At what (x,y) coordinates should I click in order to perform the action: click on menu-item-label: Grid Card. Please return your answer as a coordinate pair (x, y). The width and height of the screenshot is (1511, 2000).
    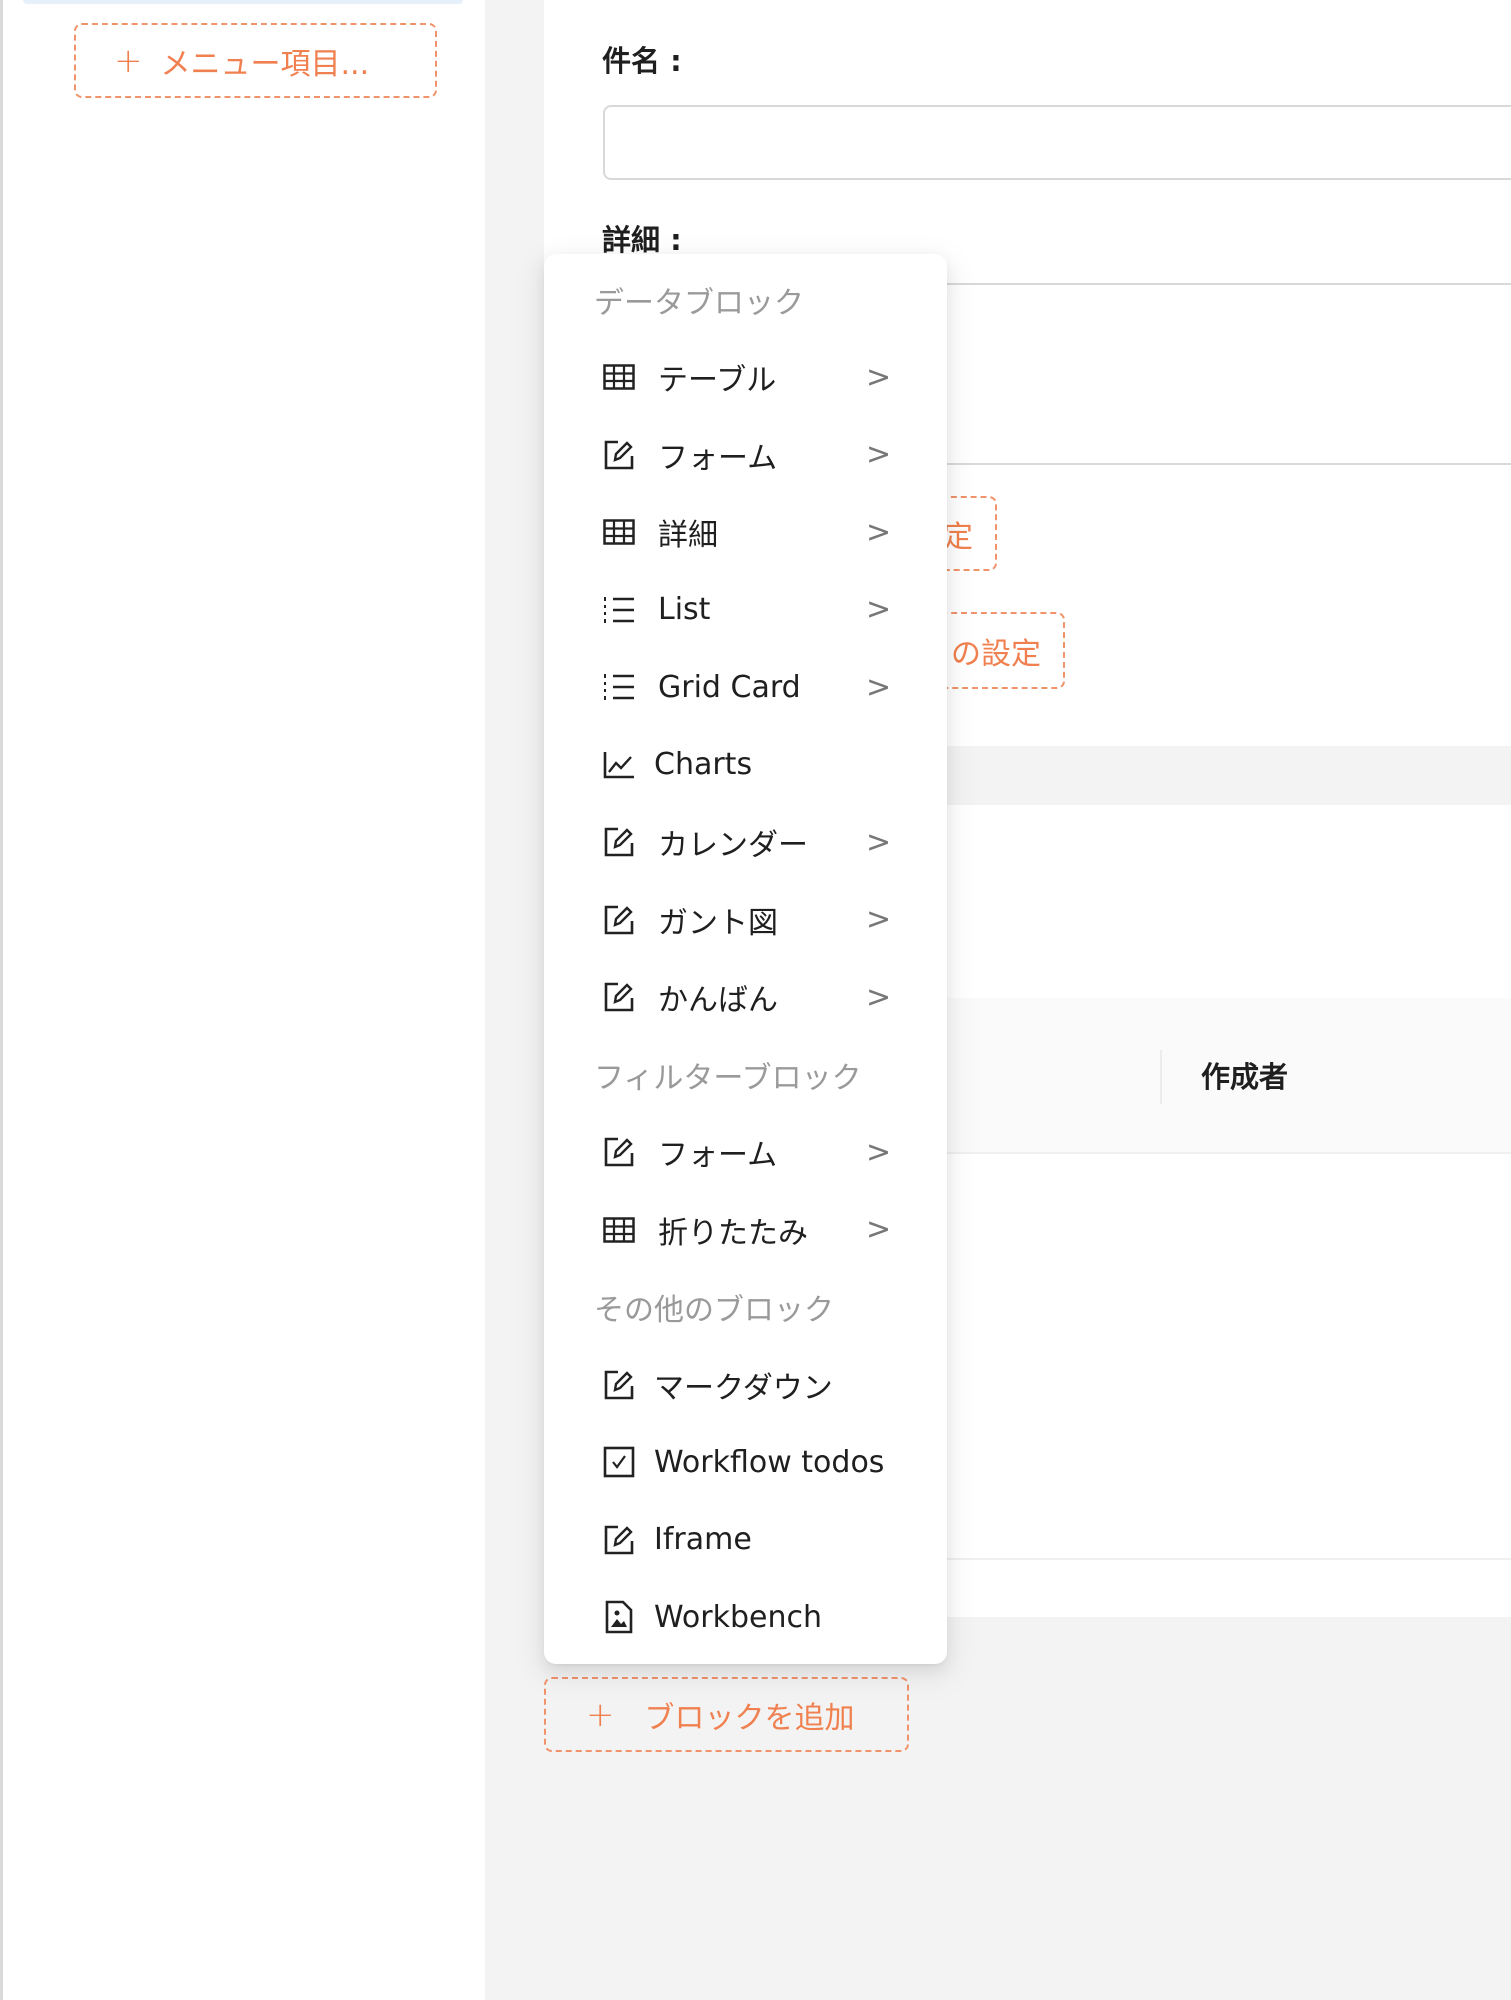
    Looking at the image, I should click on (729, 687).